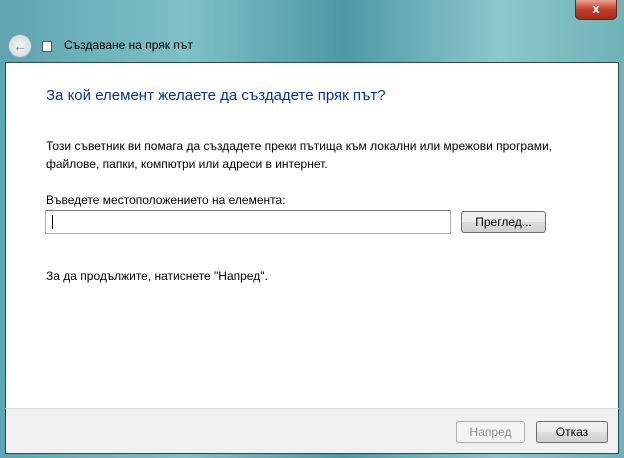 The width and height of the screenshot is (624, 458). Describe the element at coordinates (312, 431) in the screenshot. I see `wizard-footer: Напред Отказ` at that location.